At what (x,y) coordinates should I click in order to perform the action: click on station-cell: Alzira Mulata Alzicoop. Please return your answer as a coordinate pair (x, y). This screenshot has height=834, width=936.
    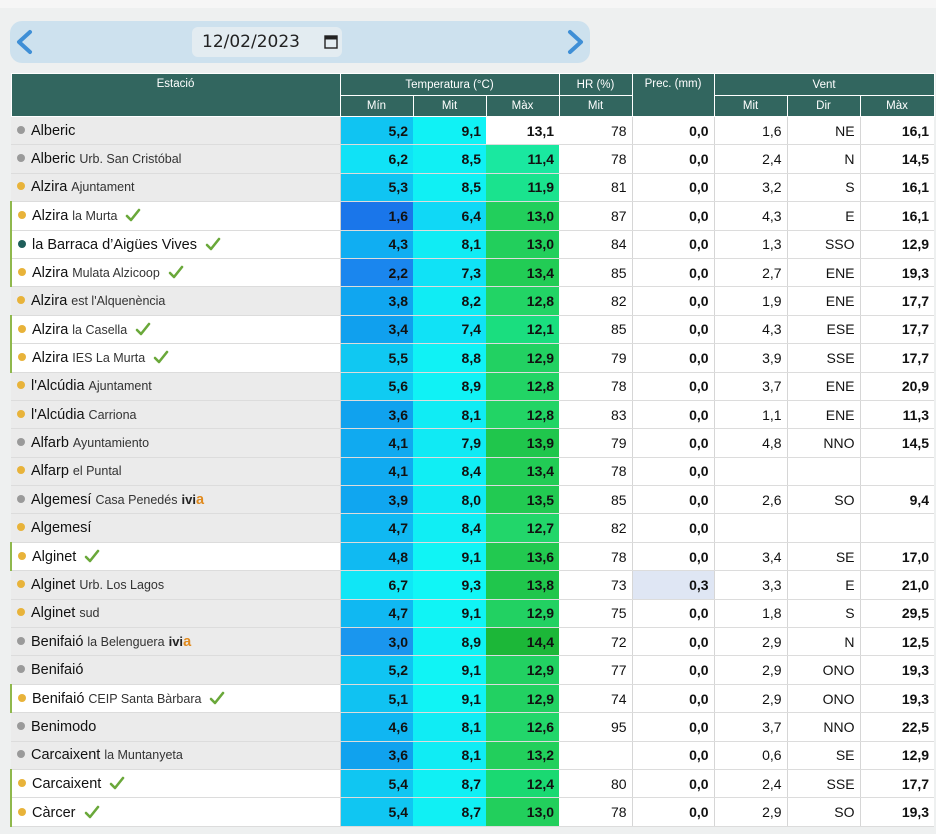
    Looking at the image, I should click on (175, 273).